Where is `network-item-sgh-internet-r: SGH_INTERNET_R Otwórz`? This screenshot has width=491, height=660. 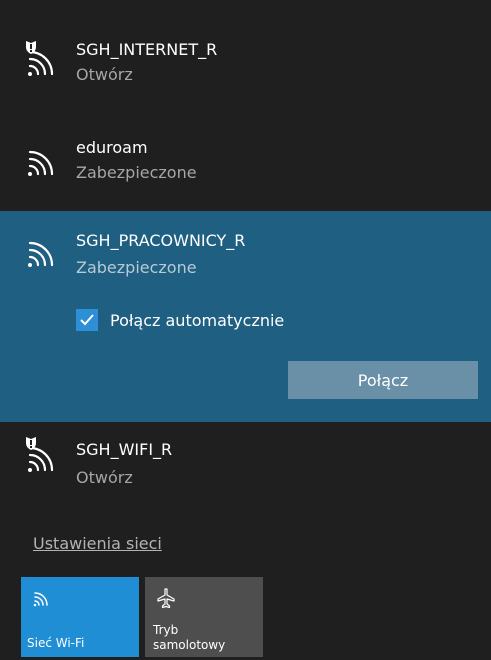
network-item-sgh-internet-r: SGH_INTERNET_R Otwórz is located at coordinates (245, 68).